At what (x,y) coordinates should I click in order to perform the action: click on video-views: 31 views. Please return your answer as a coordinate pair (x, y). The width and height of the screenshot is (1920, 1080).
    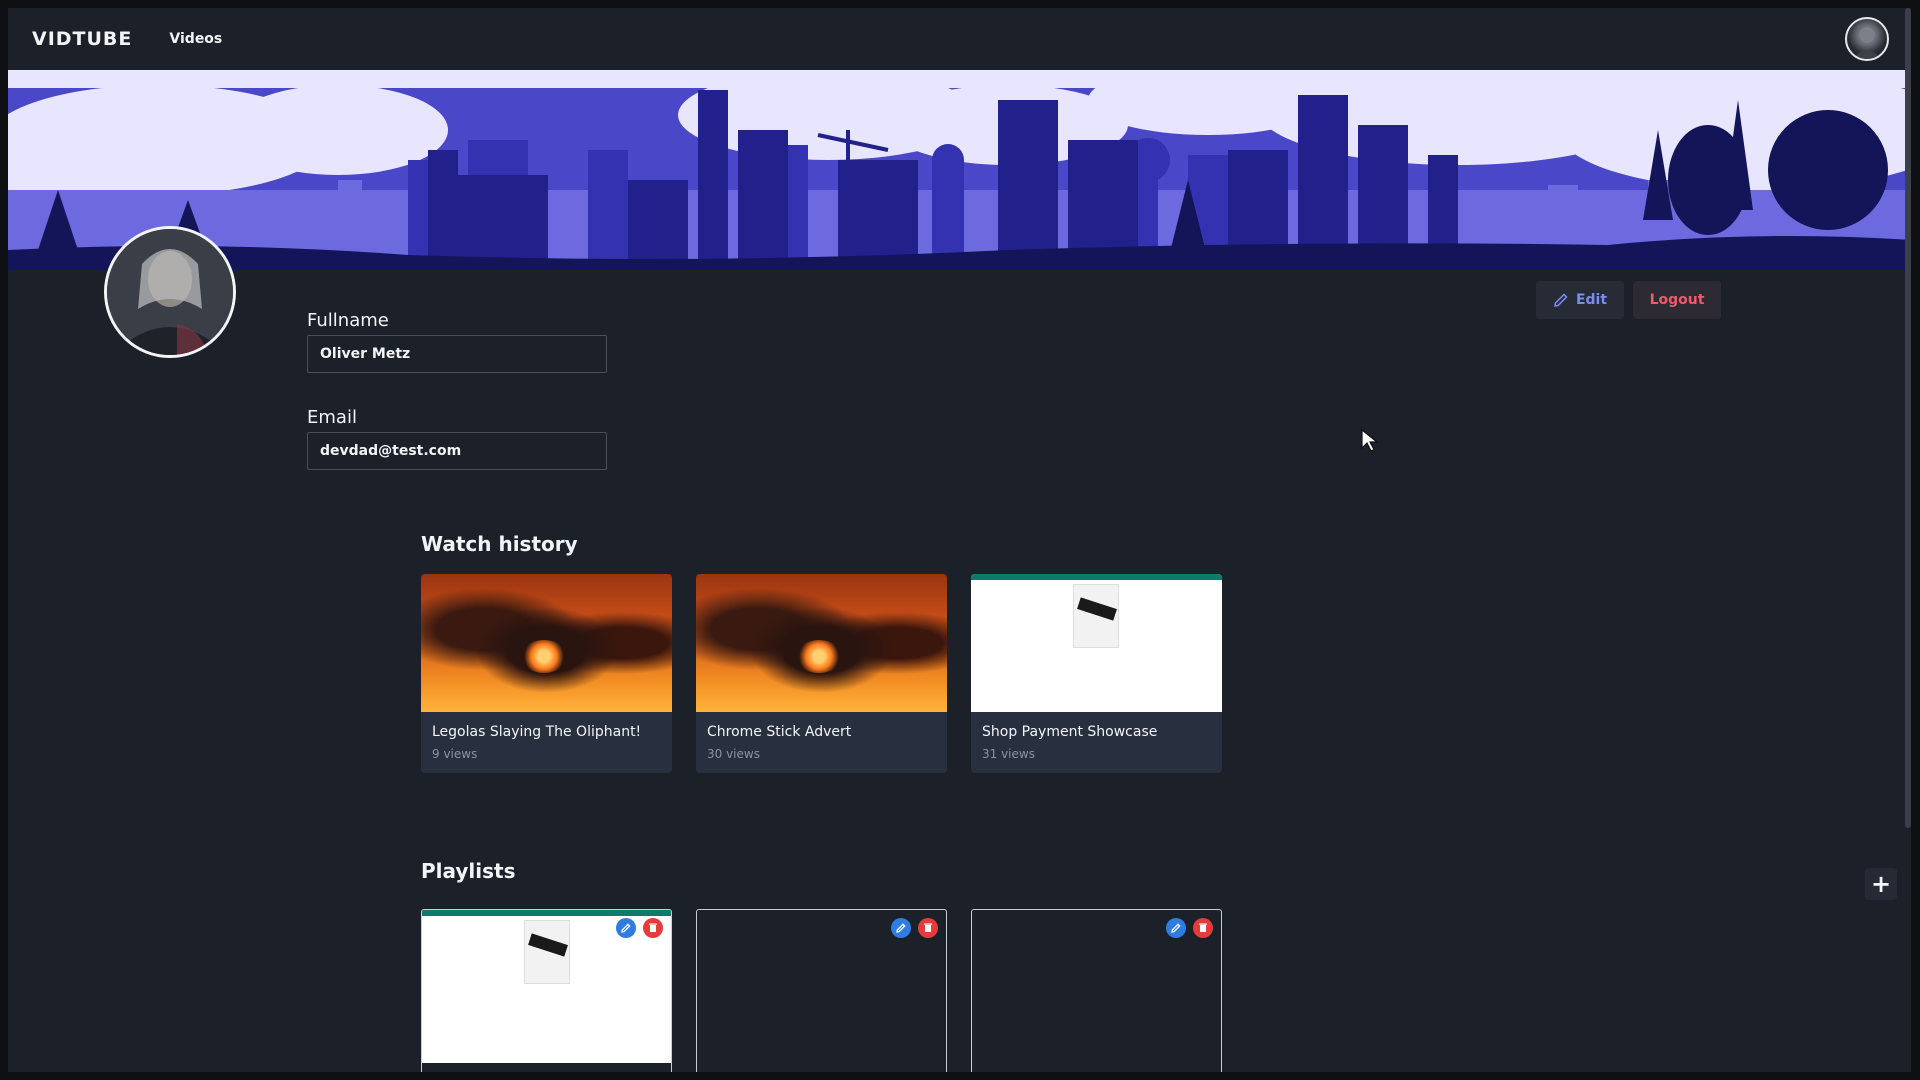
    Looking at the image, I should click on (1008, 754).